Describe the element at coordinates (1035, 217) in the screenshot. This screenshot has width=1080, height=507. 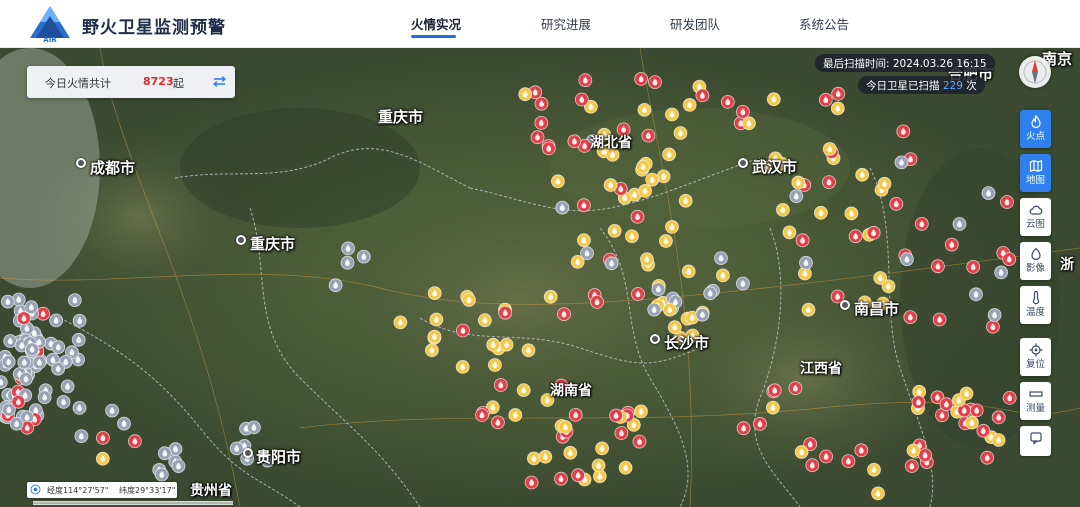
I see `toolbar-cloud-button: 云图` at that location.